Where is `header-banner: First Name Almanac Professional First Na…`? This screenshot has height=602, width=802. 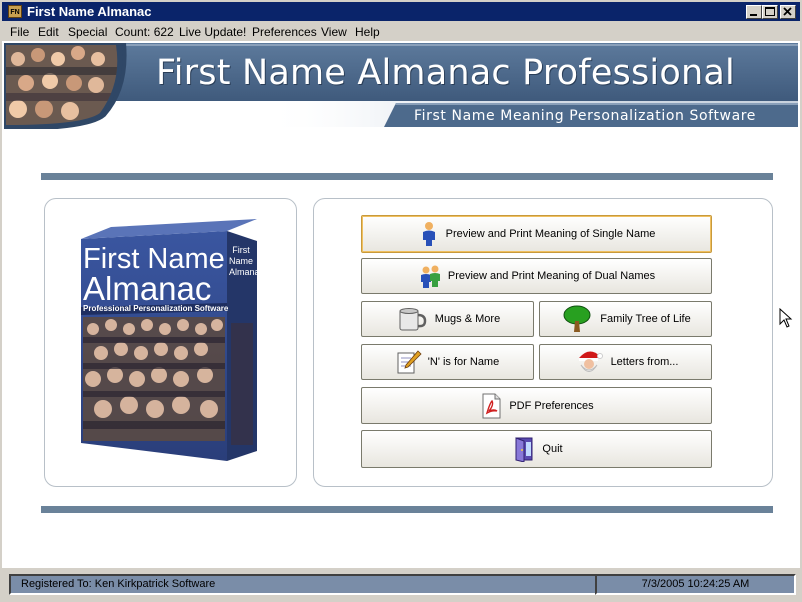 header-banner: First Name Almanac Professional First Na… is located at coordinates (401, 86).